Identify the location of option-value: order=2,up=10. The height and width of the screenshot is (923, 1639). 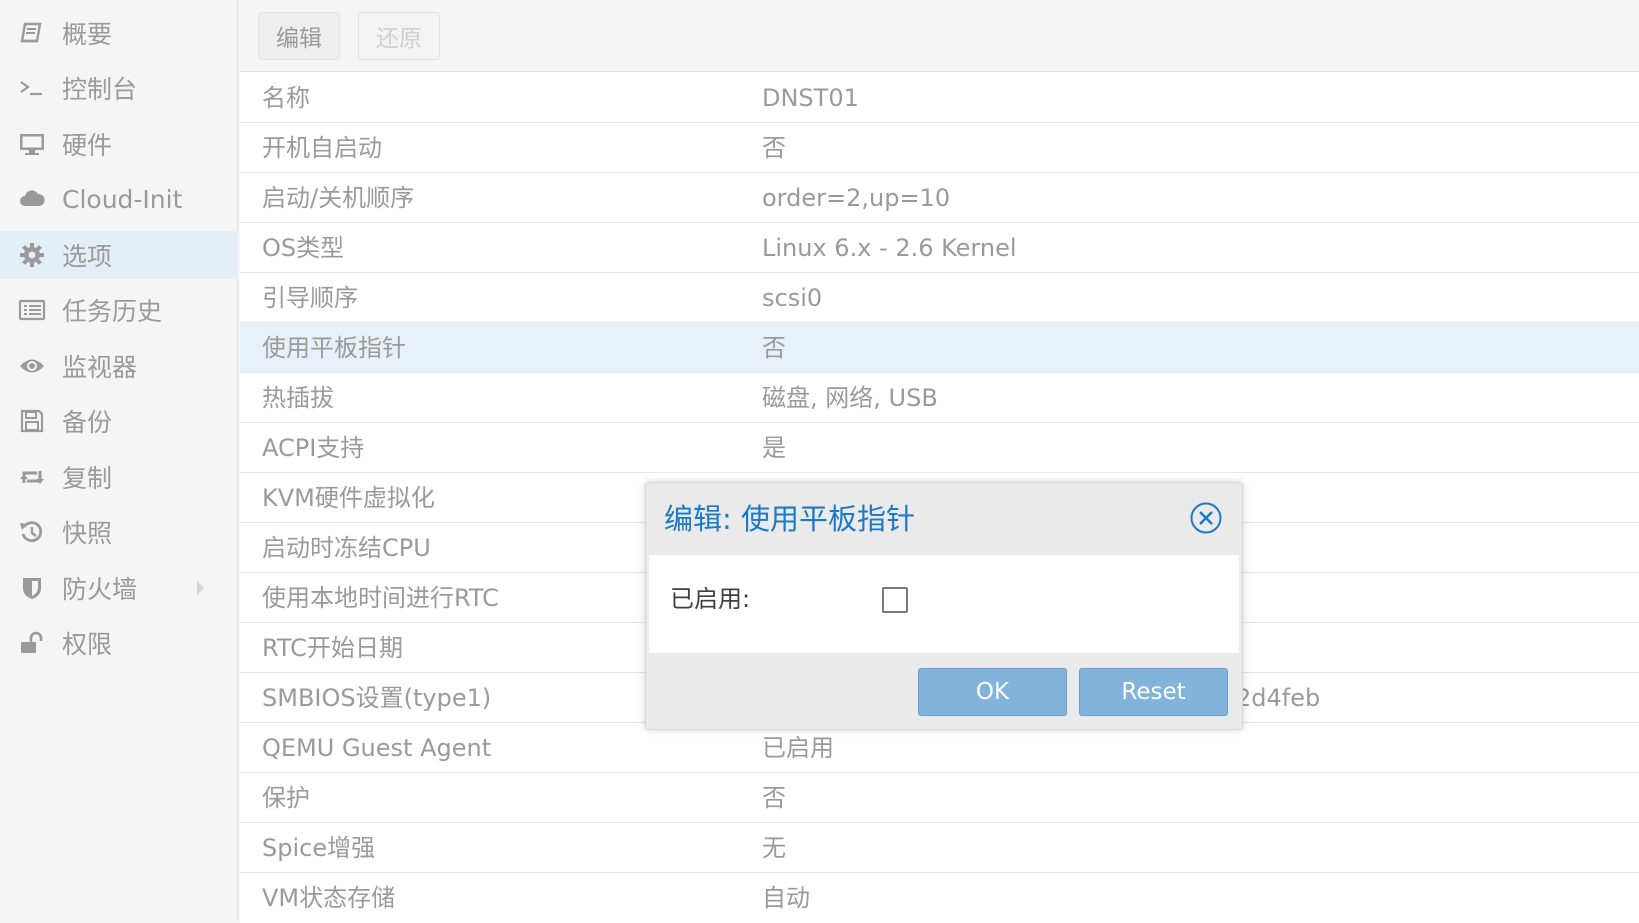
(856, 198).